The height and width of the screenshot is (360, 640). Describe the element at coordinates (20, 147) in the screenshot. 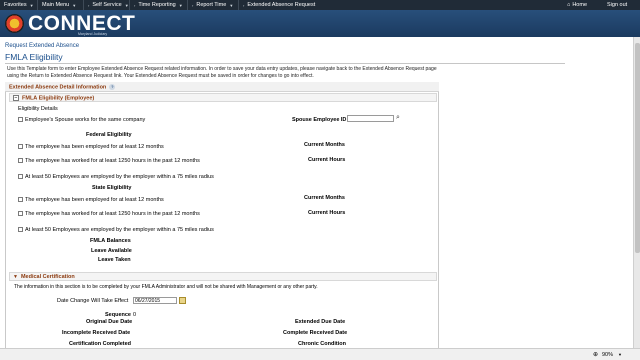

I see `federal-12-months-checkbox` at that location.